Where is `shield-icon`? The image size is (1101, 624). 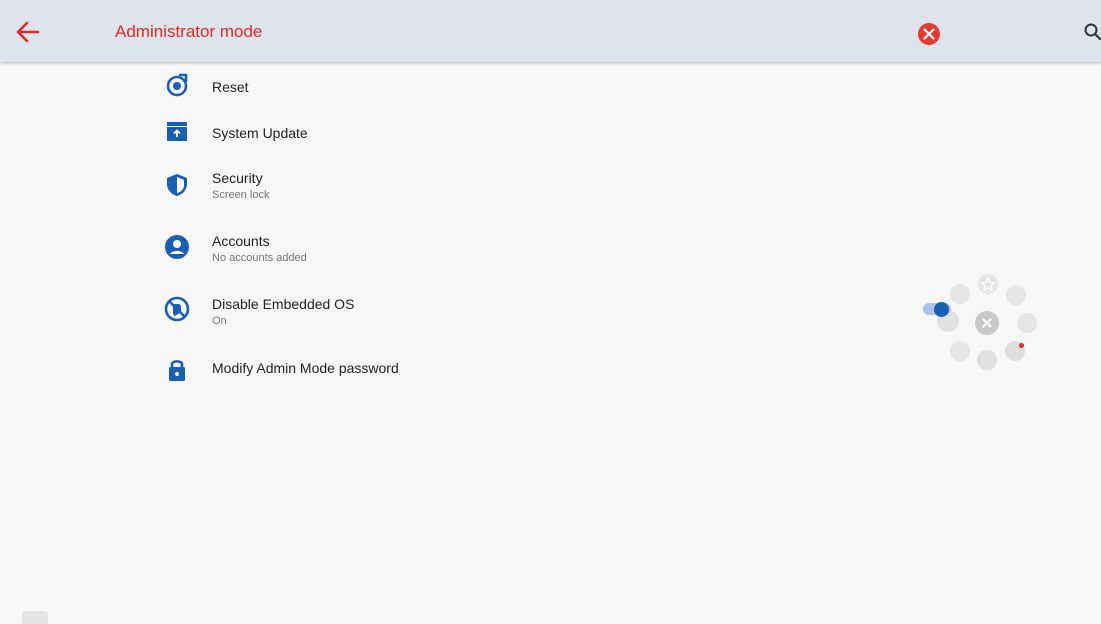
shield-icon is located at coordinates (177, 185).